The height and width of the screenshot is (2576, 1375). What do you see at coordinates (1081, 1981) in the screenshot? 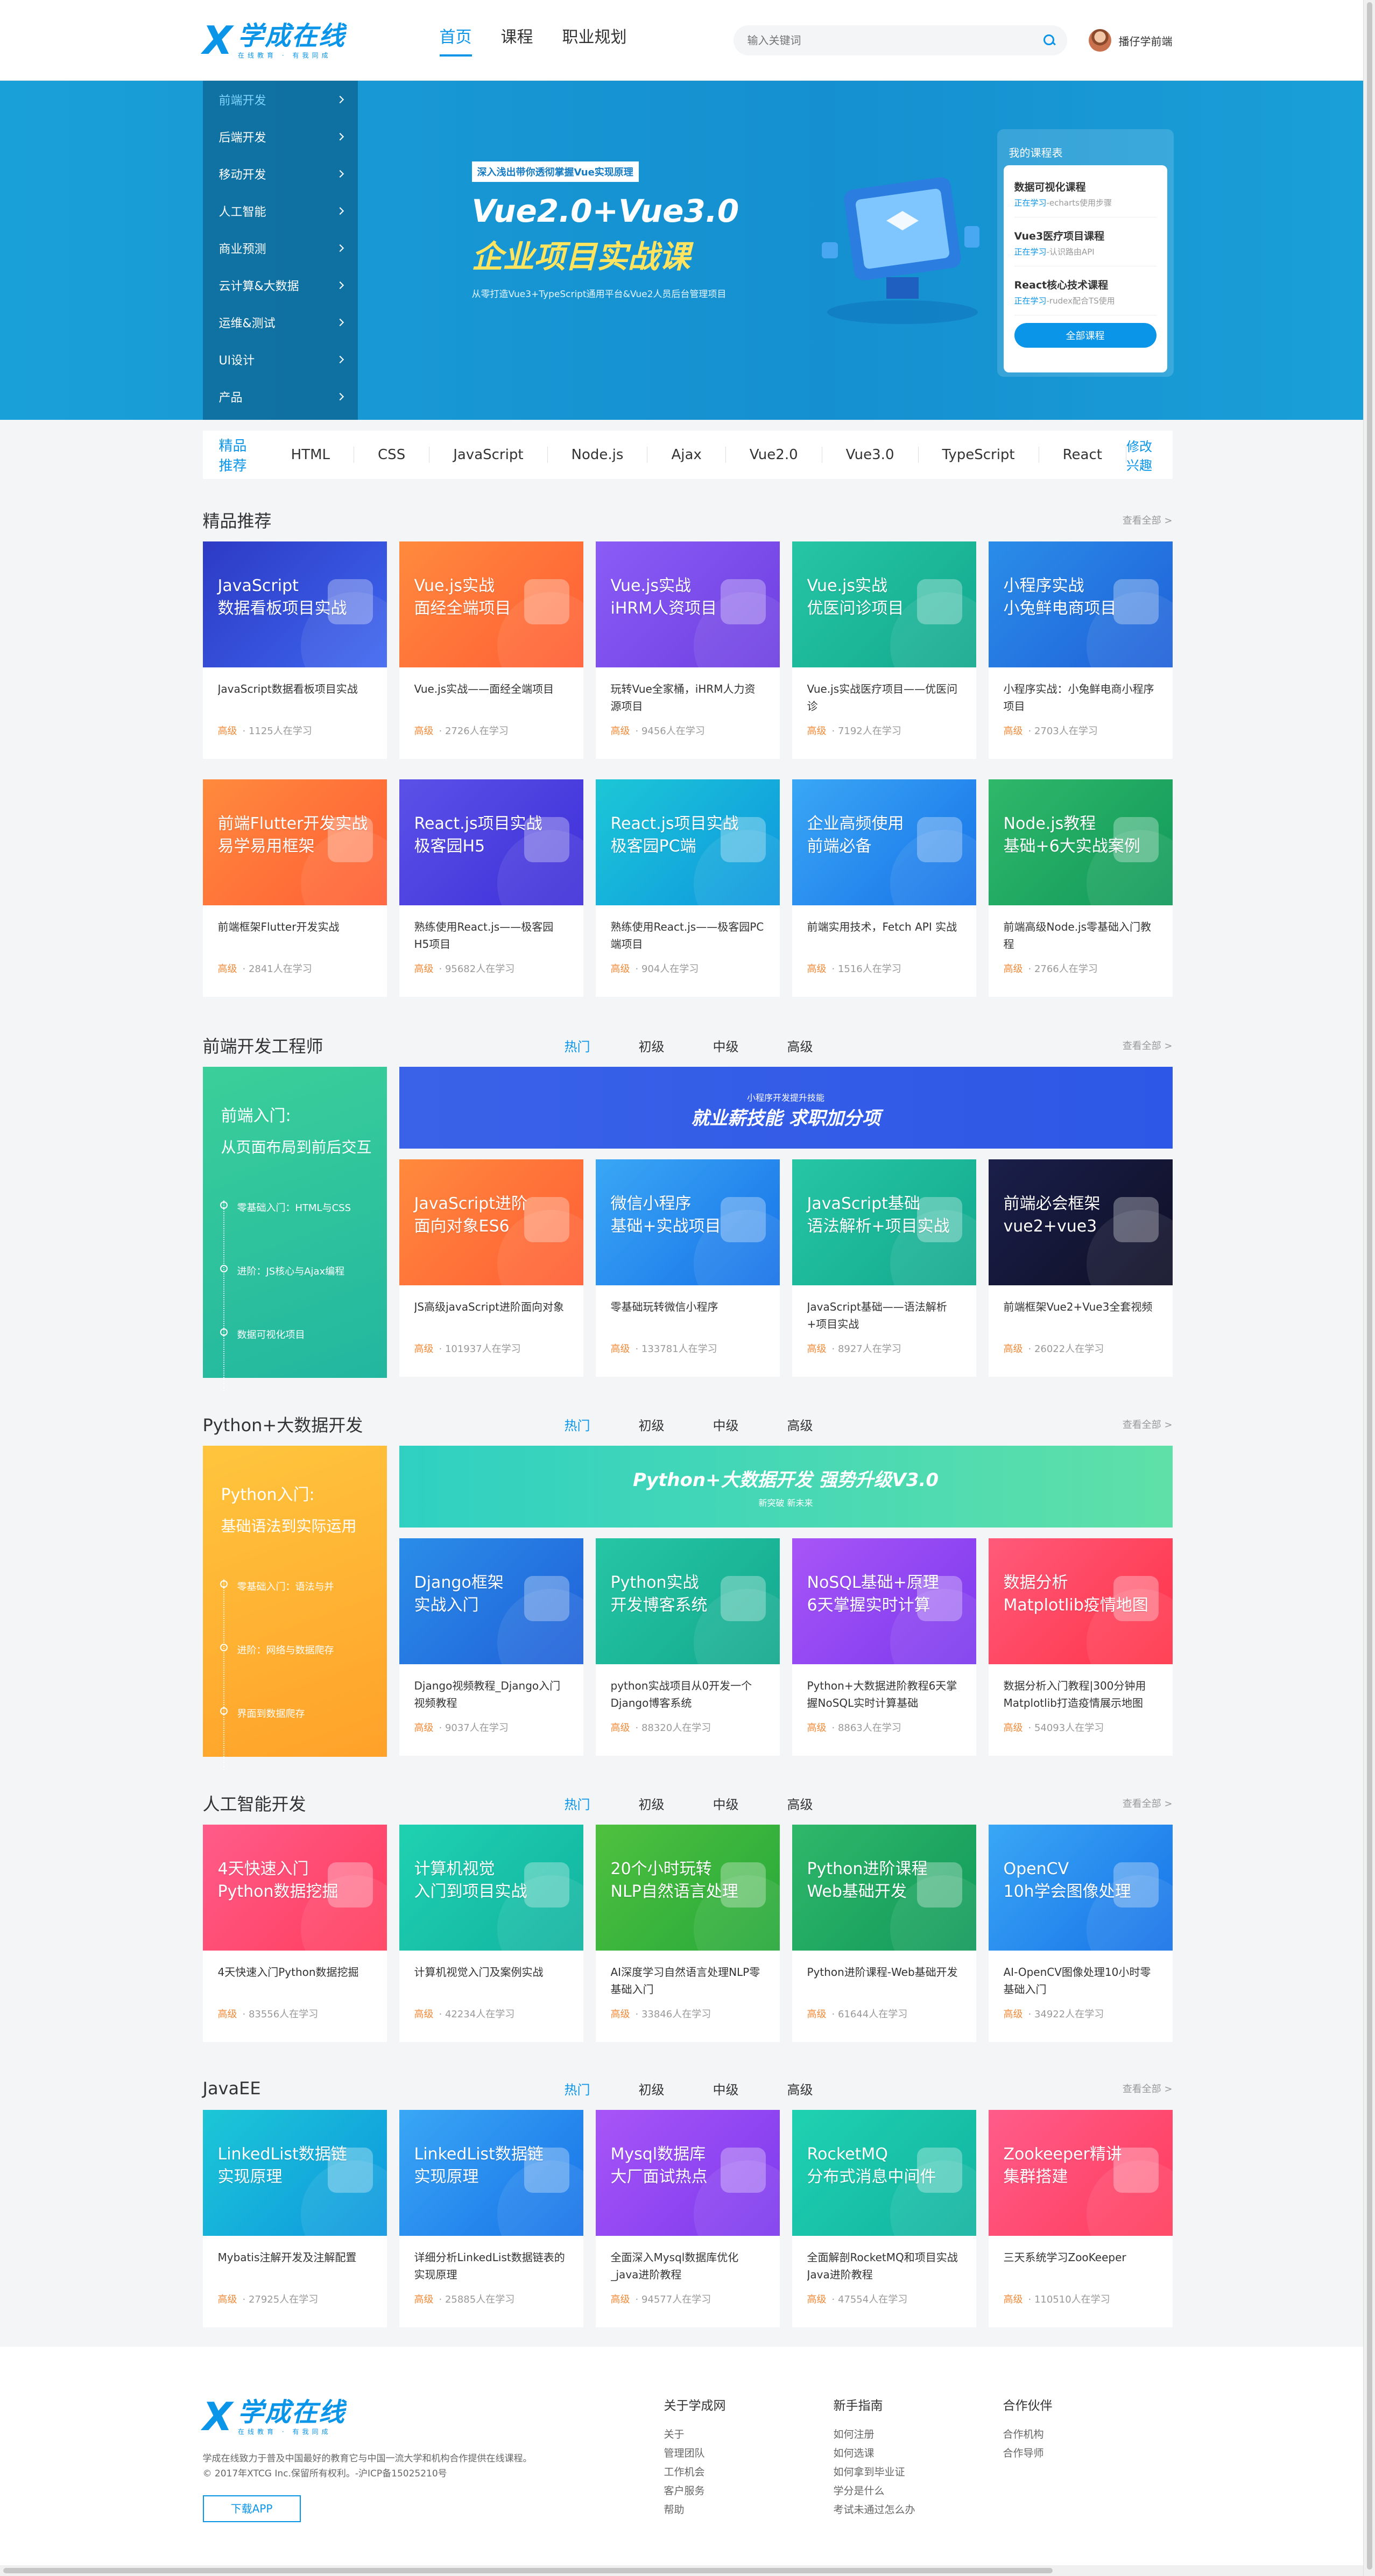
I see `course-title: AI-OpenCV图像处理10小时零基础入门` at bounding box center [1081, 1981].